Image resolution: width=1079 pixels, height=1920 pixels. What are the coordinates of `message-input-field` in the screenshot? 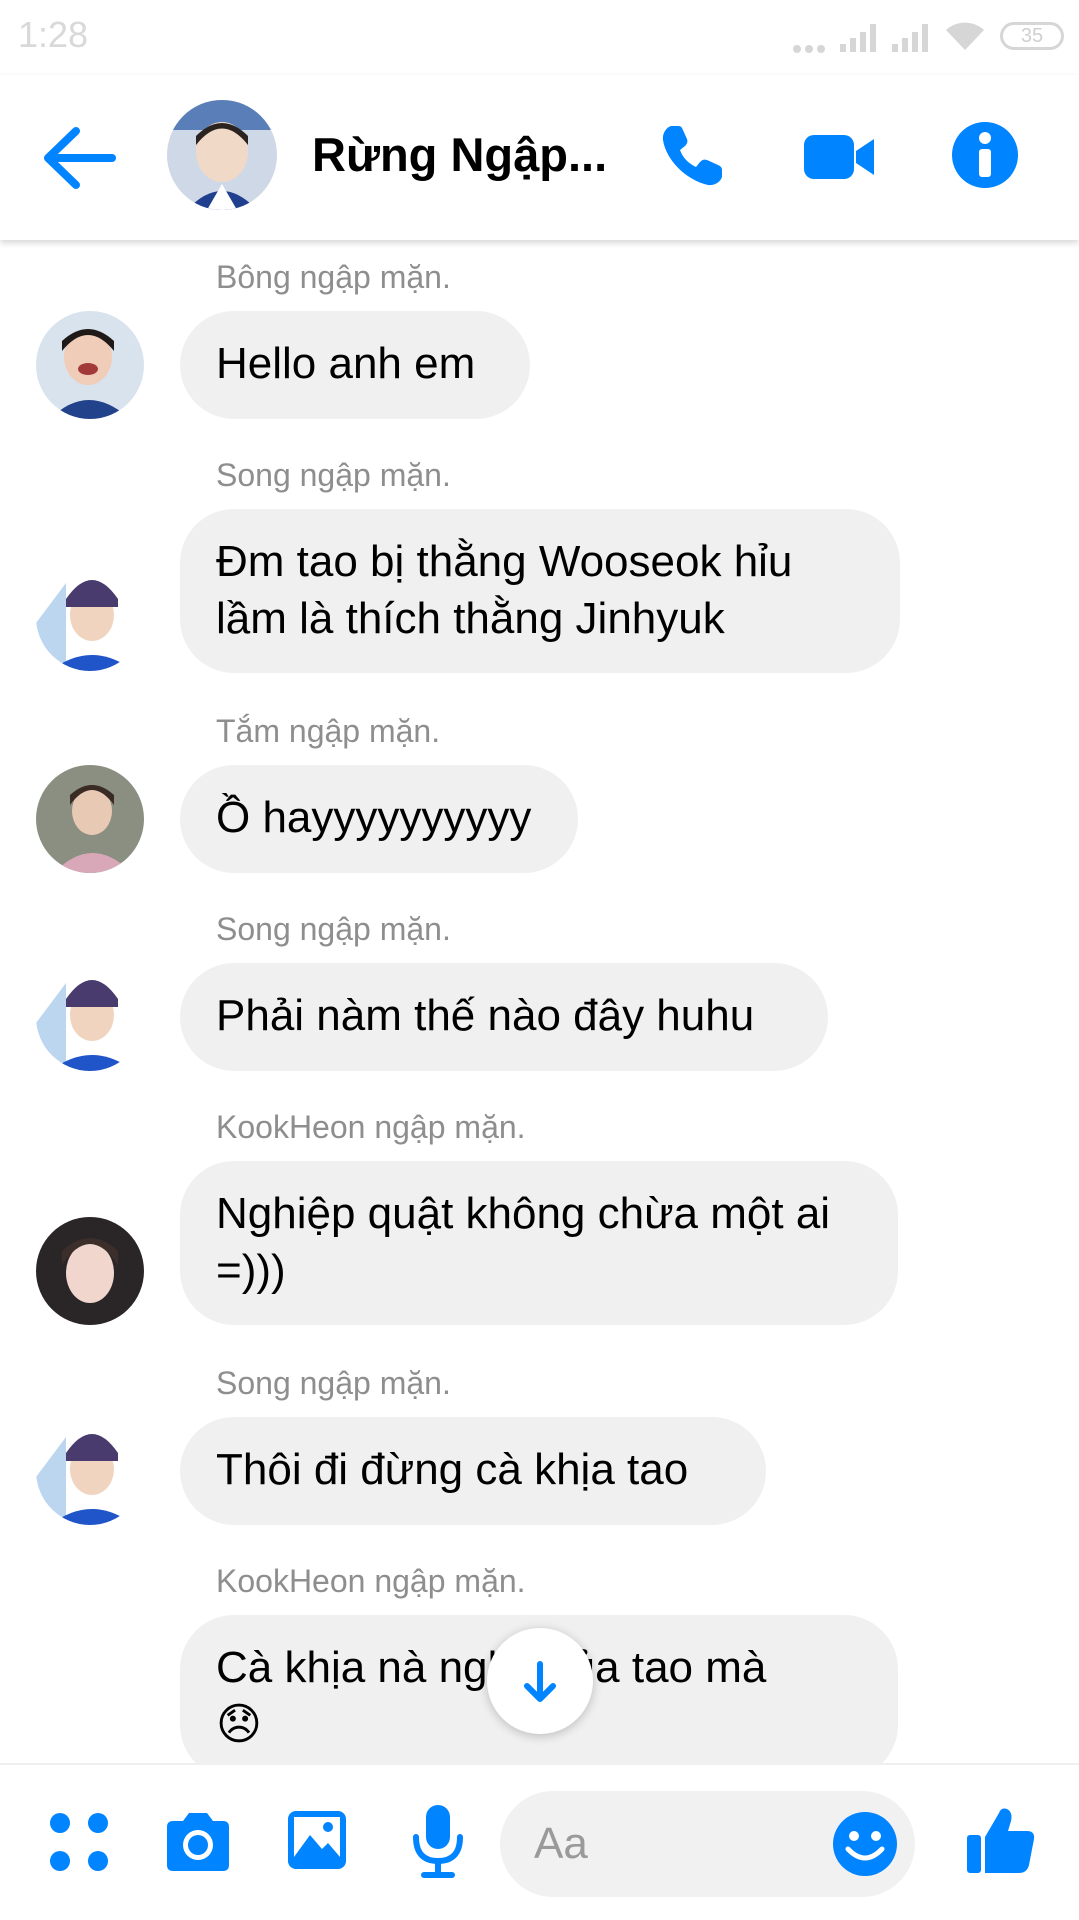 It's located at (707, 1844).